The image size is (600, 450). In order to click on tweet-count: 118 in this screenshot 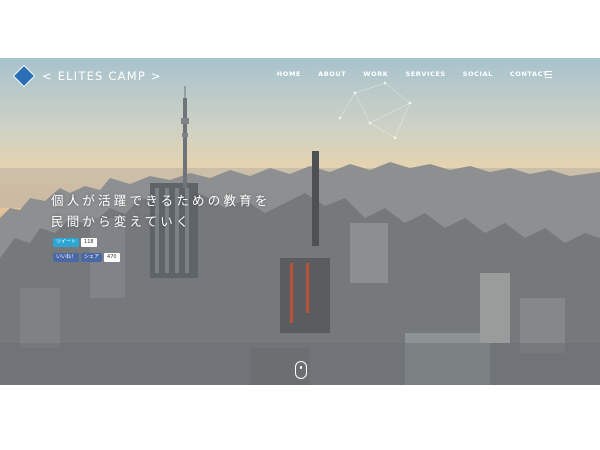, I will do `click(89, 242)`.